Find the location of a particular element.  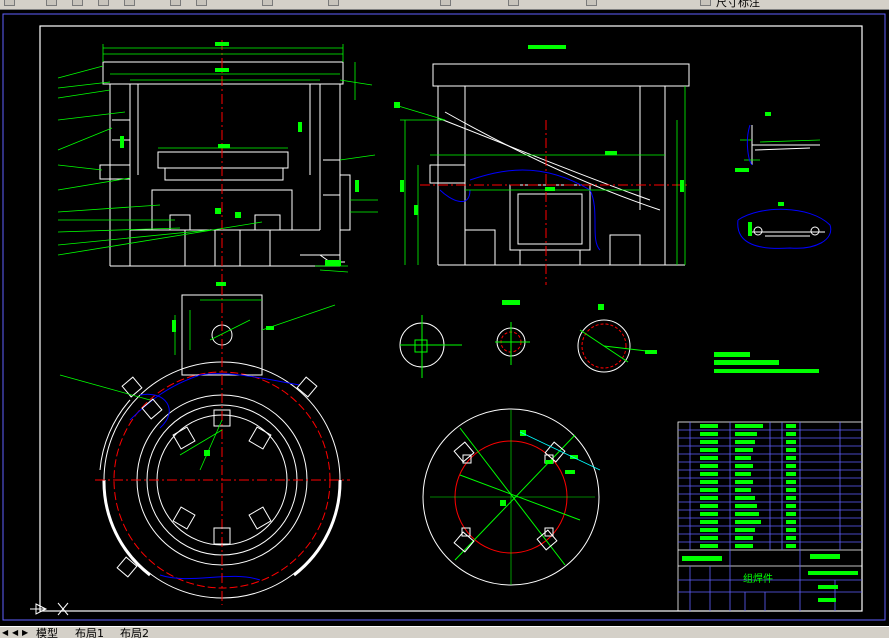

technical-notes is located at coordinates (766, 362).